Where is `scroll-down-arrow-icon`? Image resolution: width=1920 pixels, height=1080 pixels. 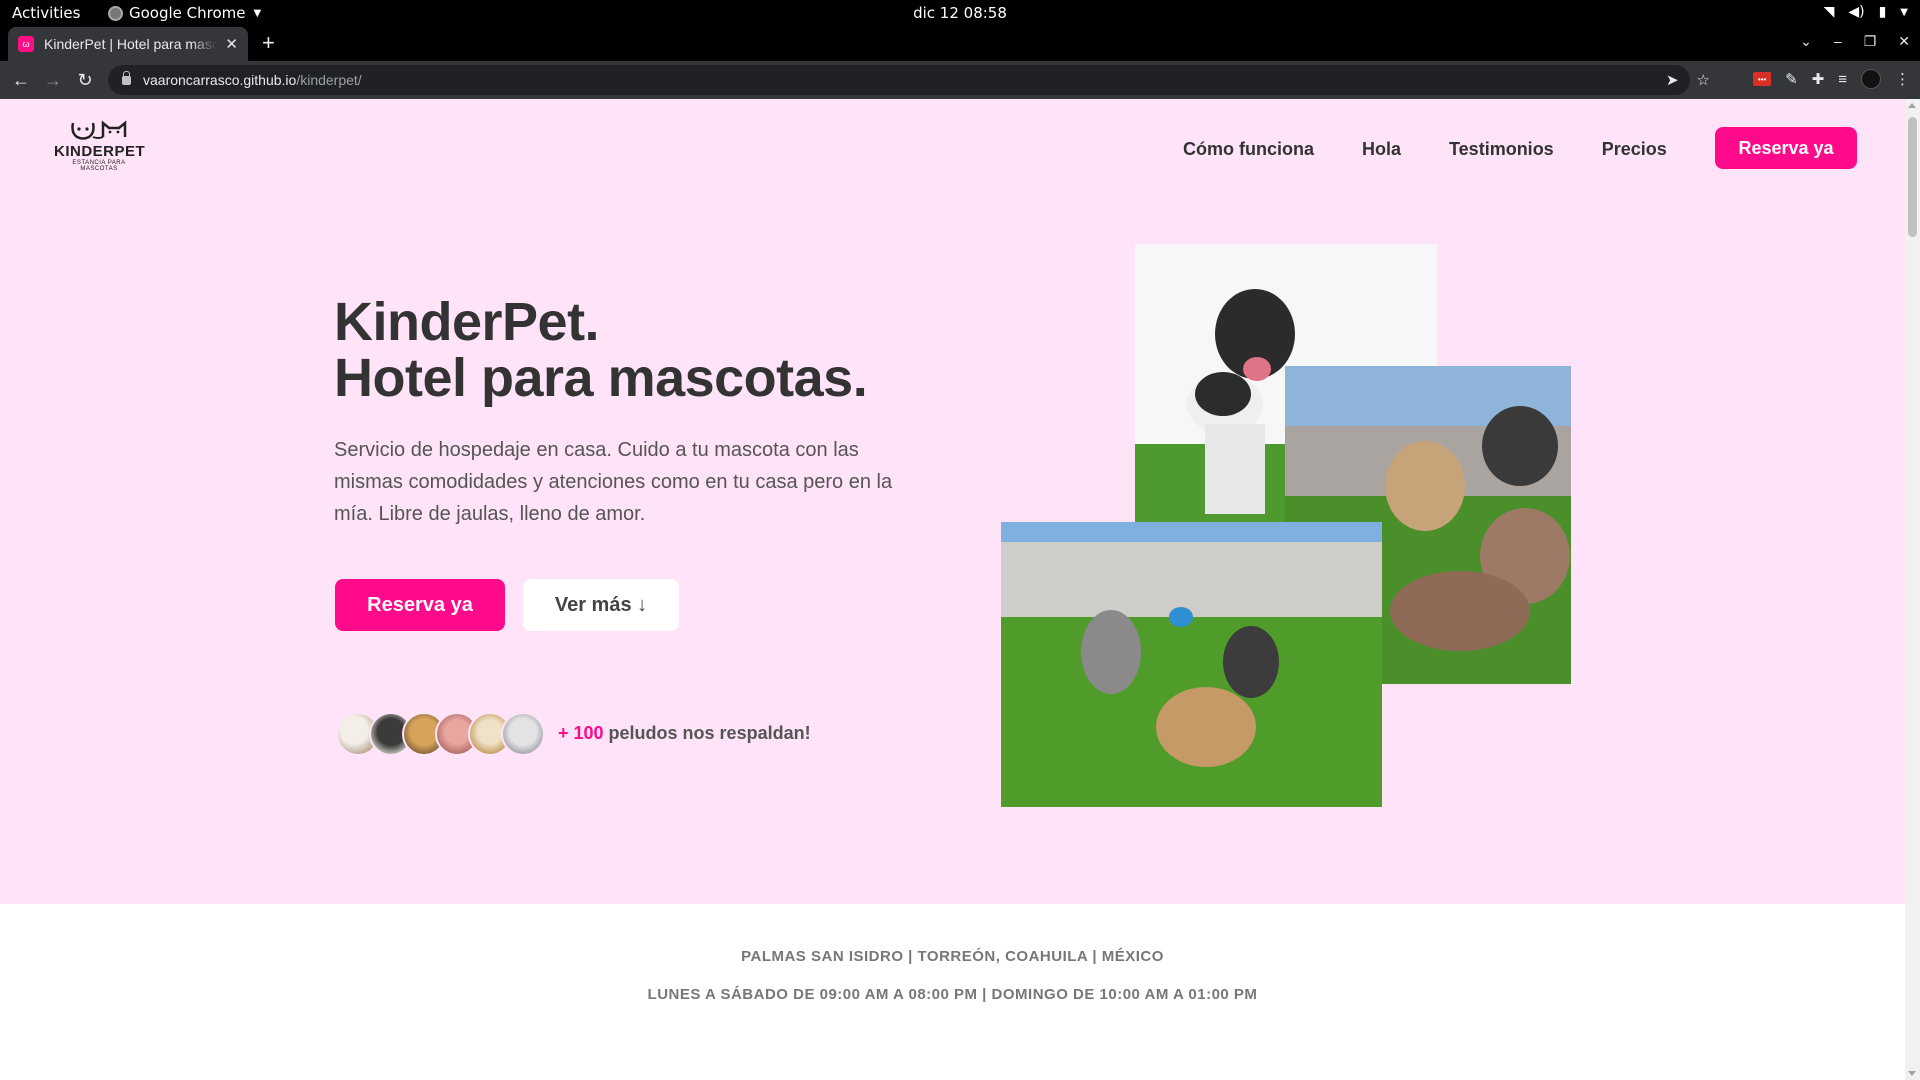
scroll-down-arrow-icon is located at coordinates (1912, 1073).